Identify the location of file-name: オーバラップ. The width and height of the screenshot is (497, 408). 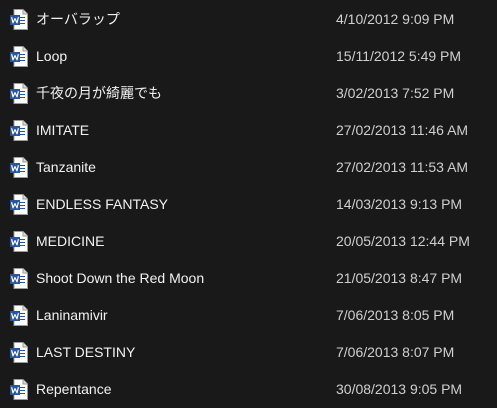
(78, 19).